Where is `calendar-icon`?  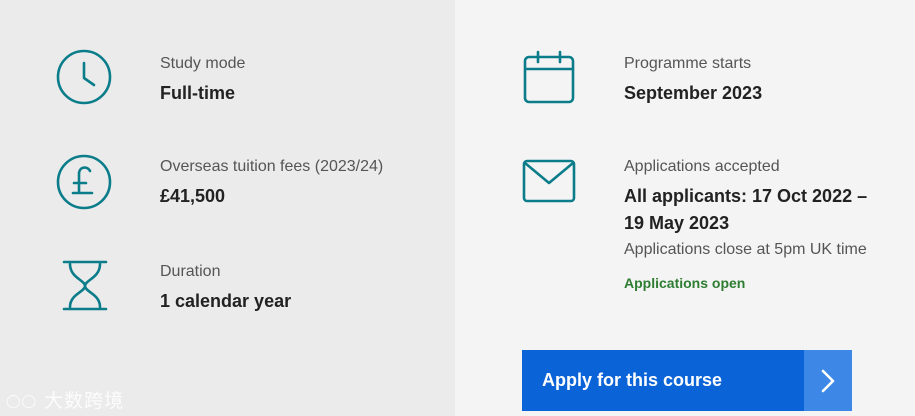
calendar-icon is located at coordinates (549, 77).